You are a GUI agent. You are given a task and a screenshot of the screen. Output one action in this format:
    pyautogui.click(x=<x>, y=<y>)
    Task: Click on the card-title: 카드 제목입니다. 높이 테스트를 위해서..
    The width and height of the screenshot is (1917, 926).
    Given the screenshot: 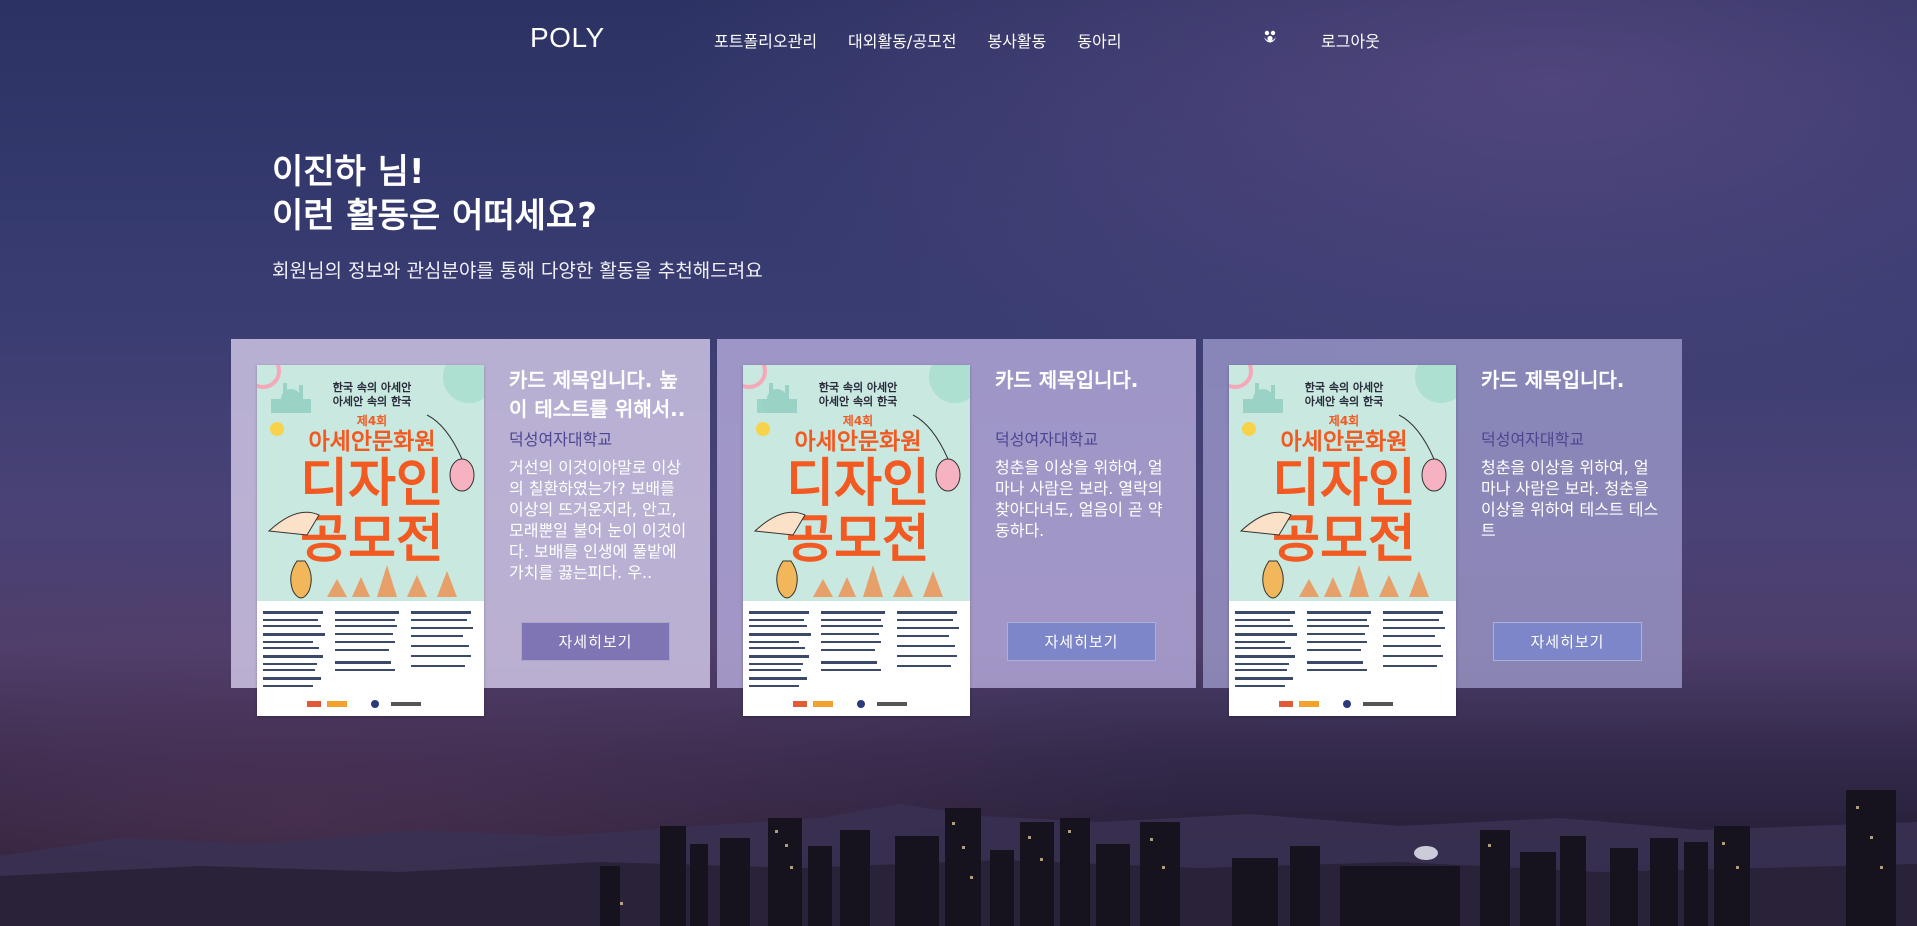 What is the action you would take?
    pyautogui.click(x=600, y=395)
    